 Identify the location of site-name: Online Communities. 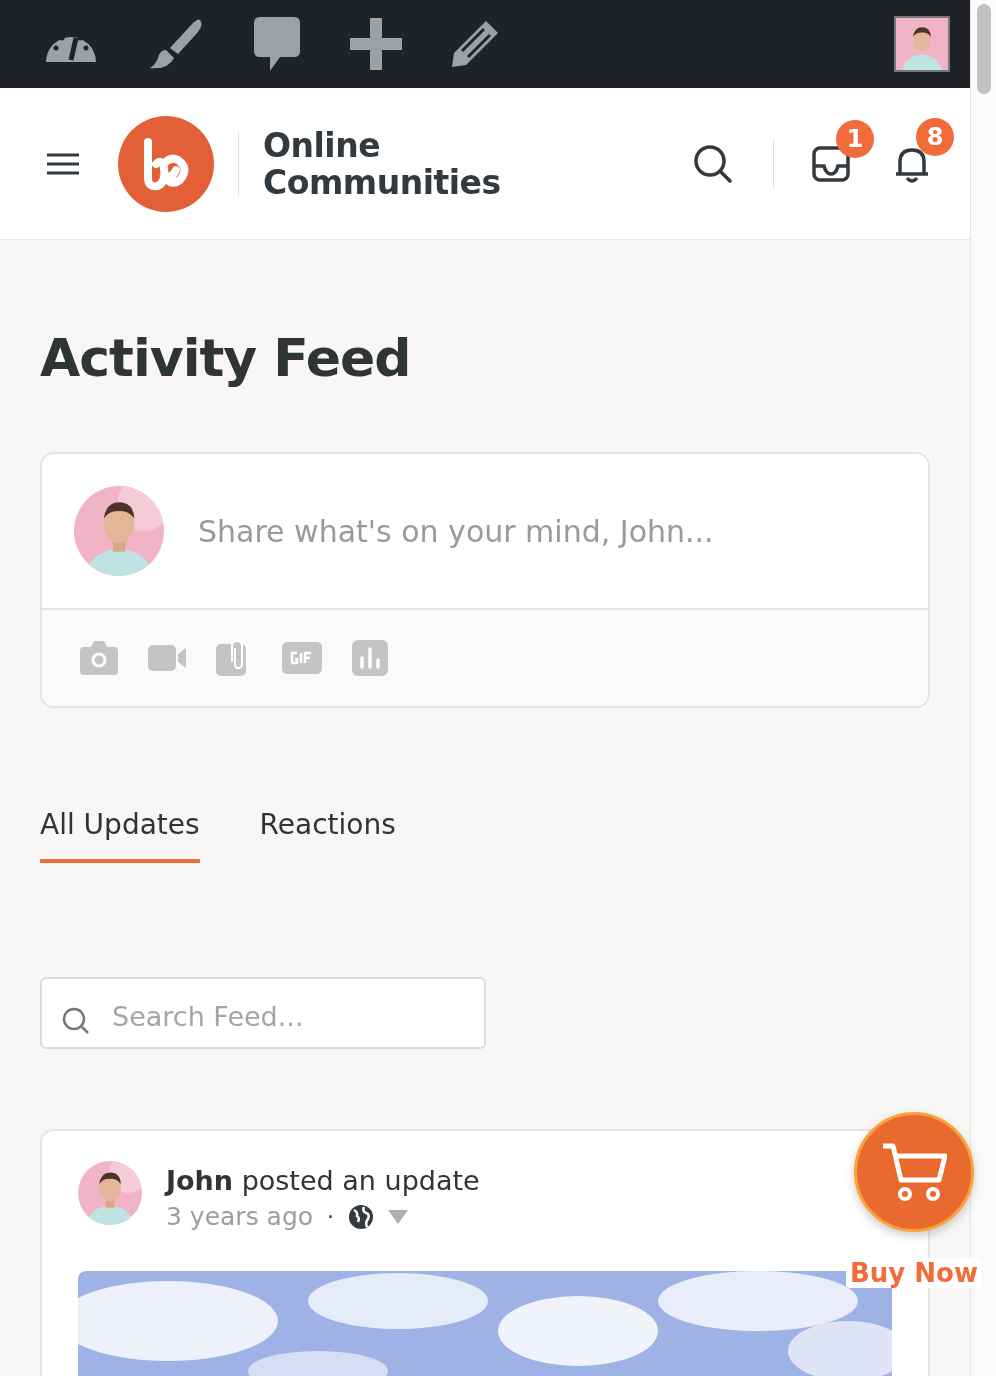
(382, 163).